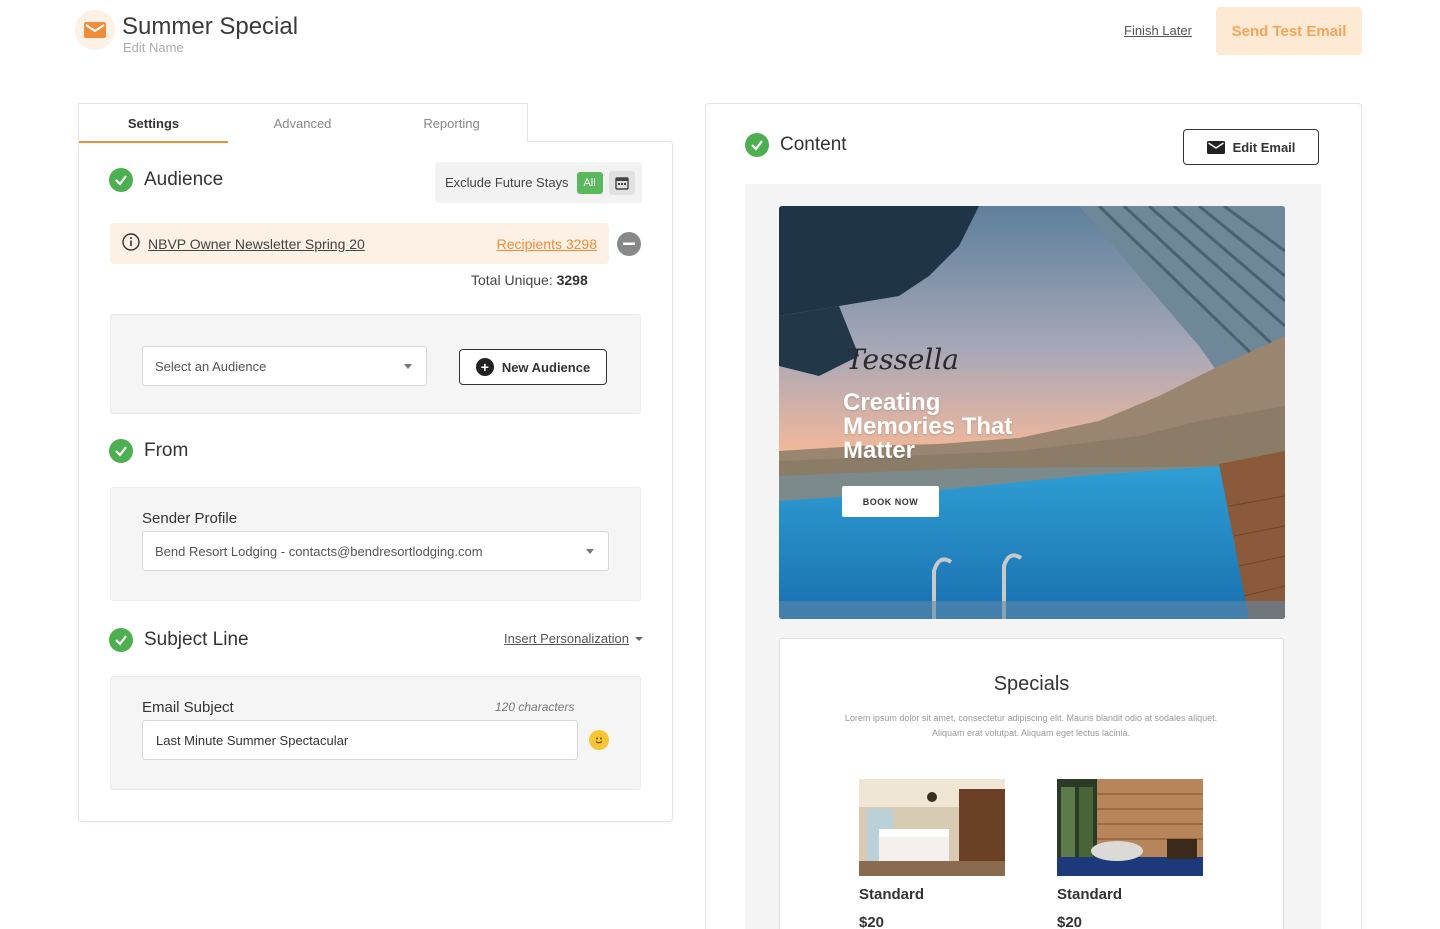 The width and height of the screenshot is (1440, 929). Describe the element at coordinates (507, 182) in the screenshot. I see `exclude-label: Exclude Future Stays` at that location.